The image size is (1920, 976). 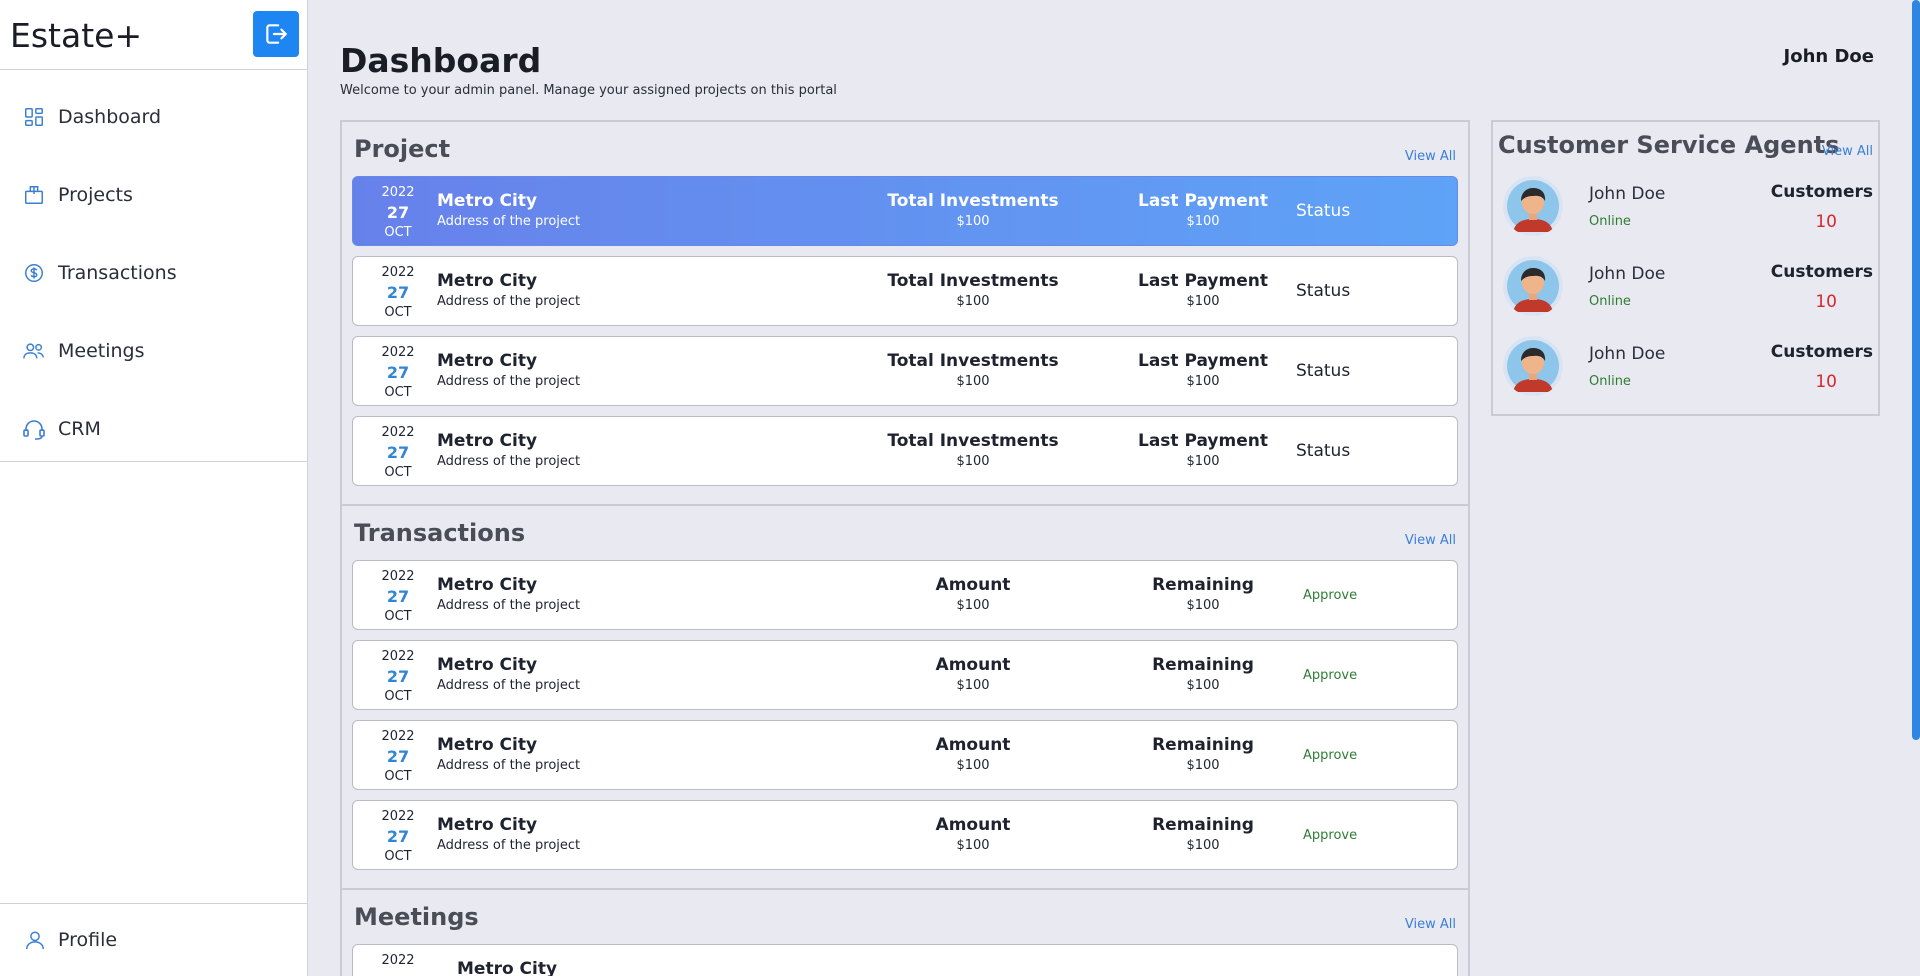 I want to click on meetings-view-all-link: View All, so click(x=1430, y=924).